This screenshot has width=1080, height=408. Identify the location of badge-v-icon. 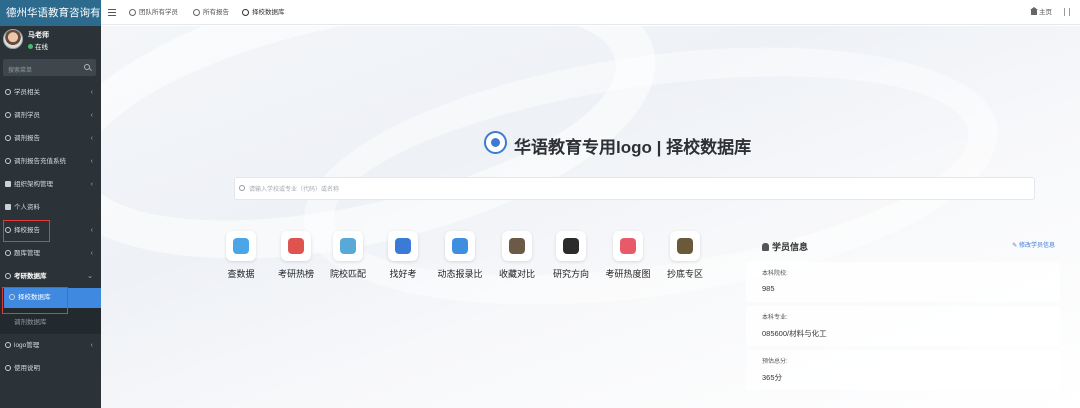
(685, 246).